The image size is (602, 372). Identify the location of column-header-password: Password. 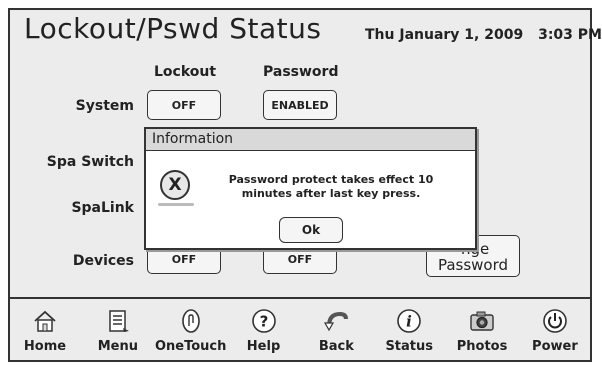
(301, 72).